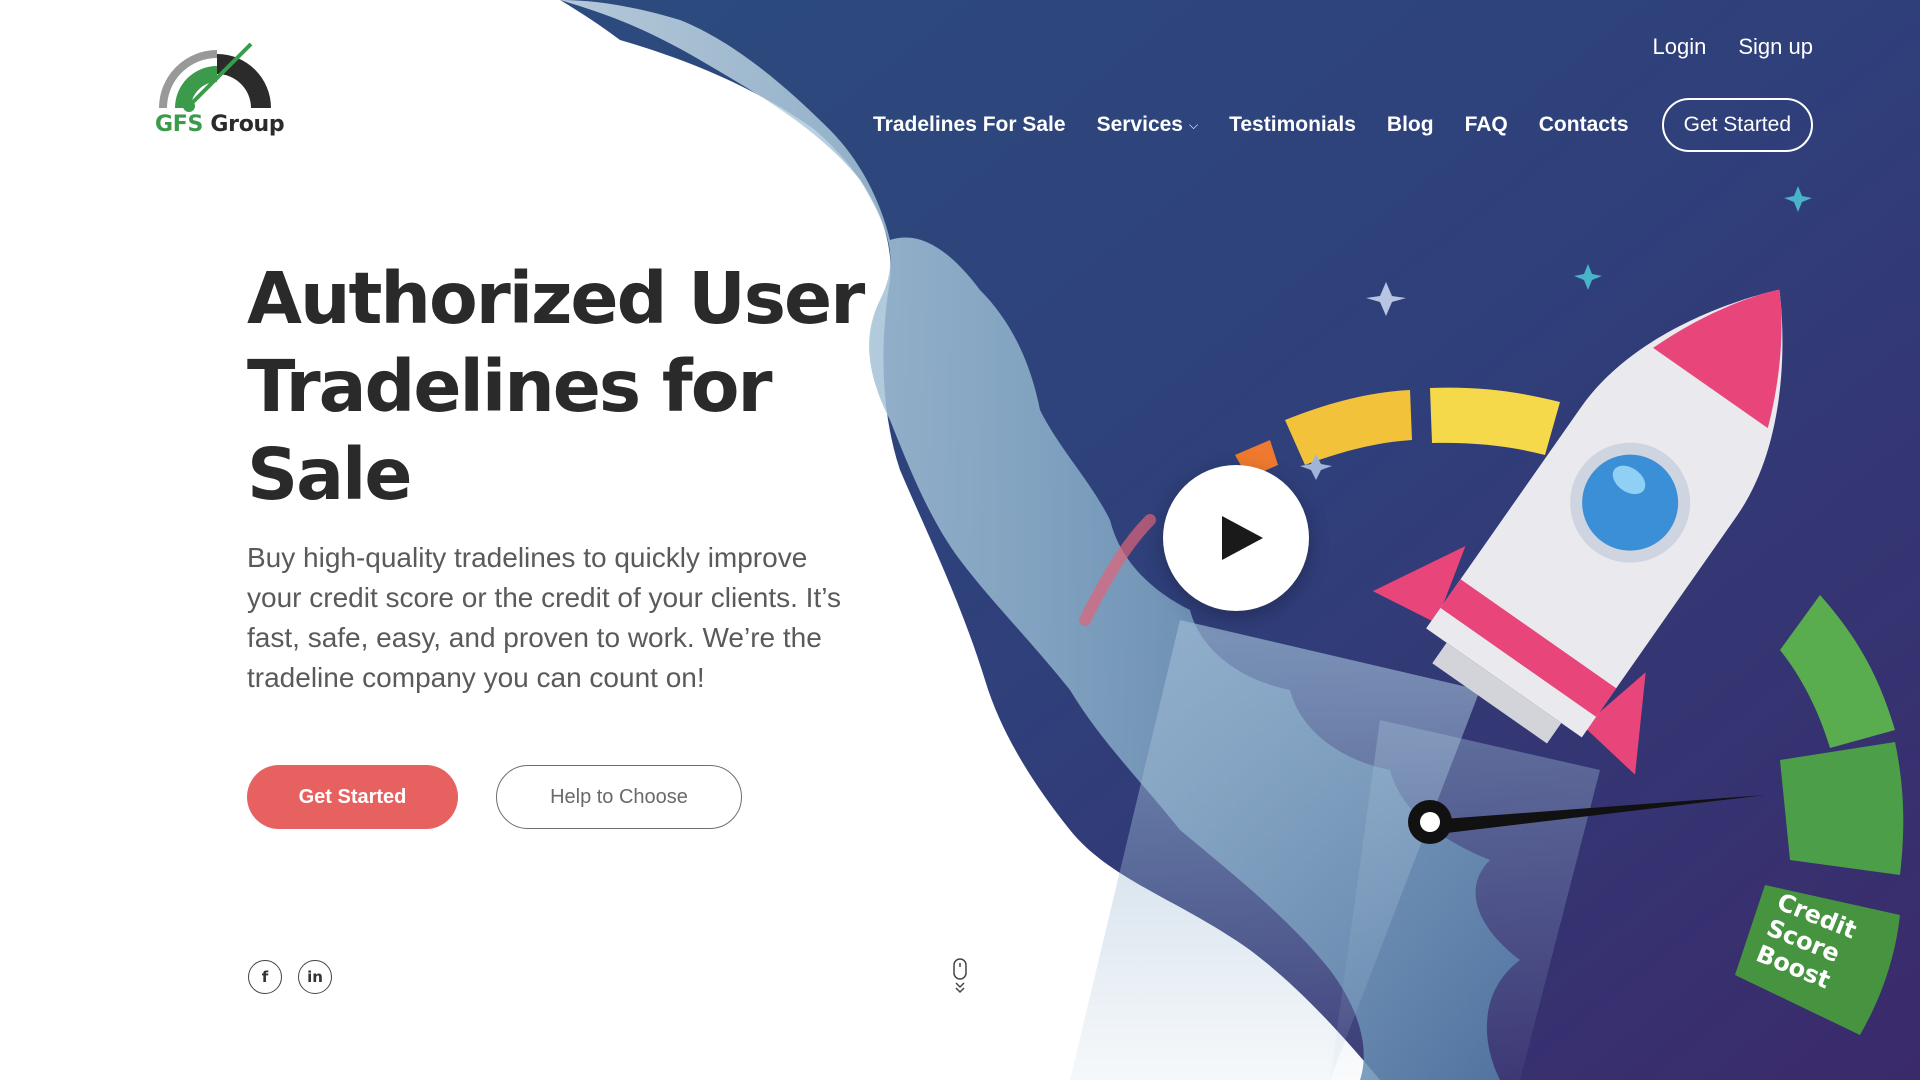  I want to click on nav-services: Services ⌵, so click(1148, 125).